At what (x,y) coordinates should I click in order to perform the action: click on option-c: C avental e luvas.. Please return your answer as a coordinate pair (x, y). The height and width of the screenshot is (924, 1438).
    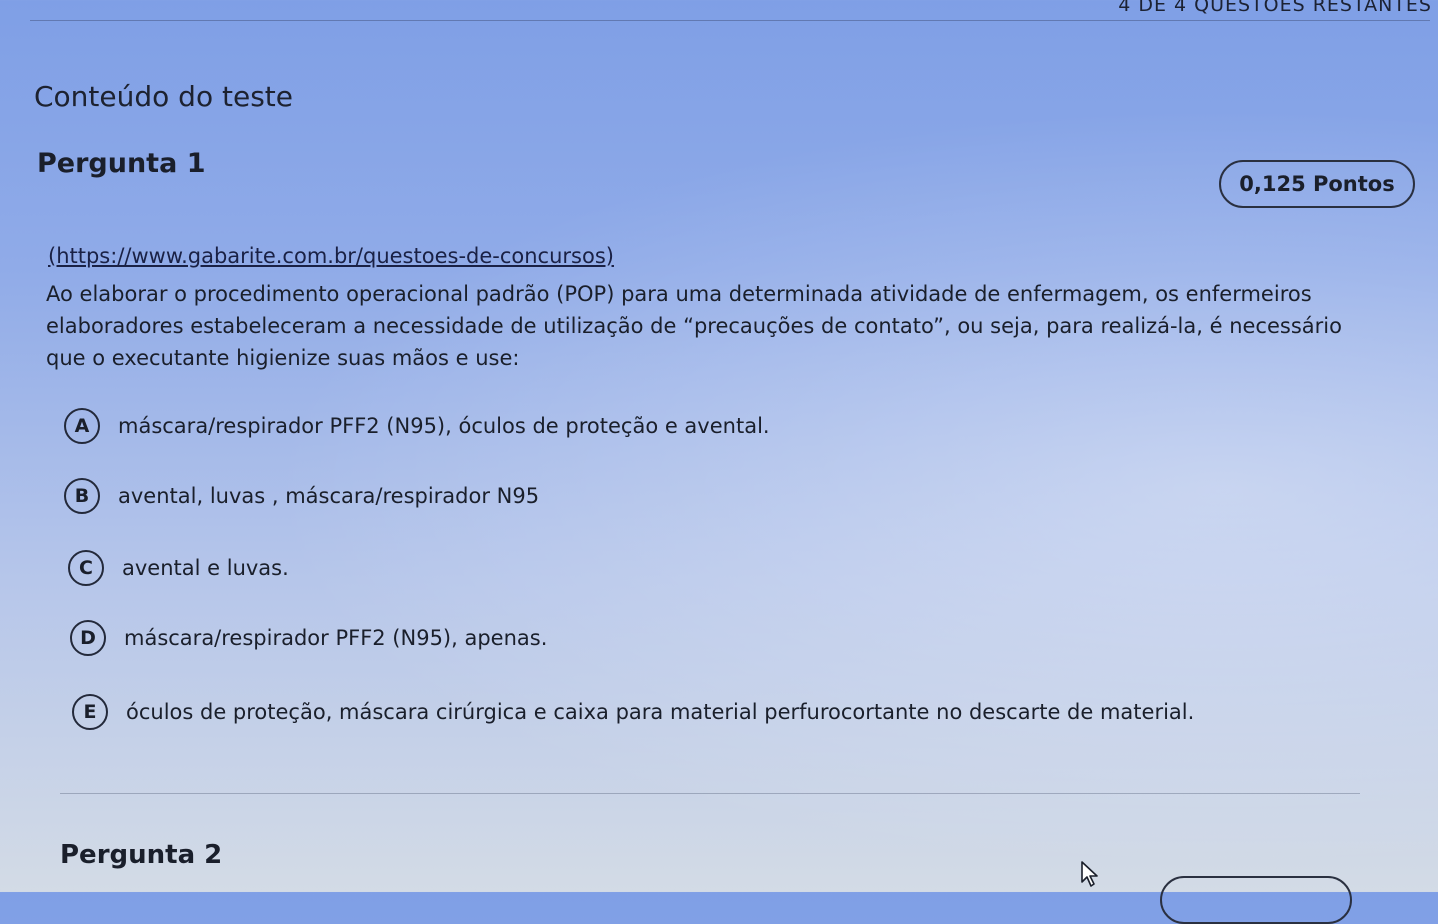
    Looking at the image, I should click on (178, 568).